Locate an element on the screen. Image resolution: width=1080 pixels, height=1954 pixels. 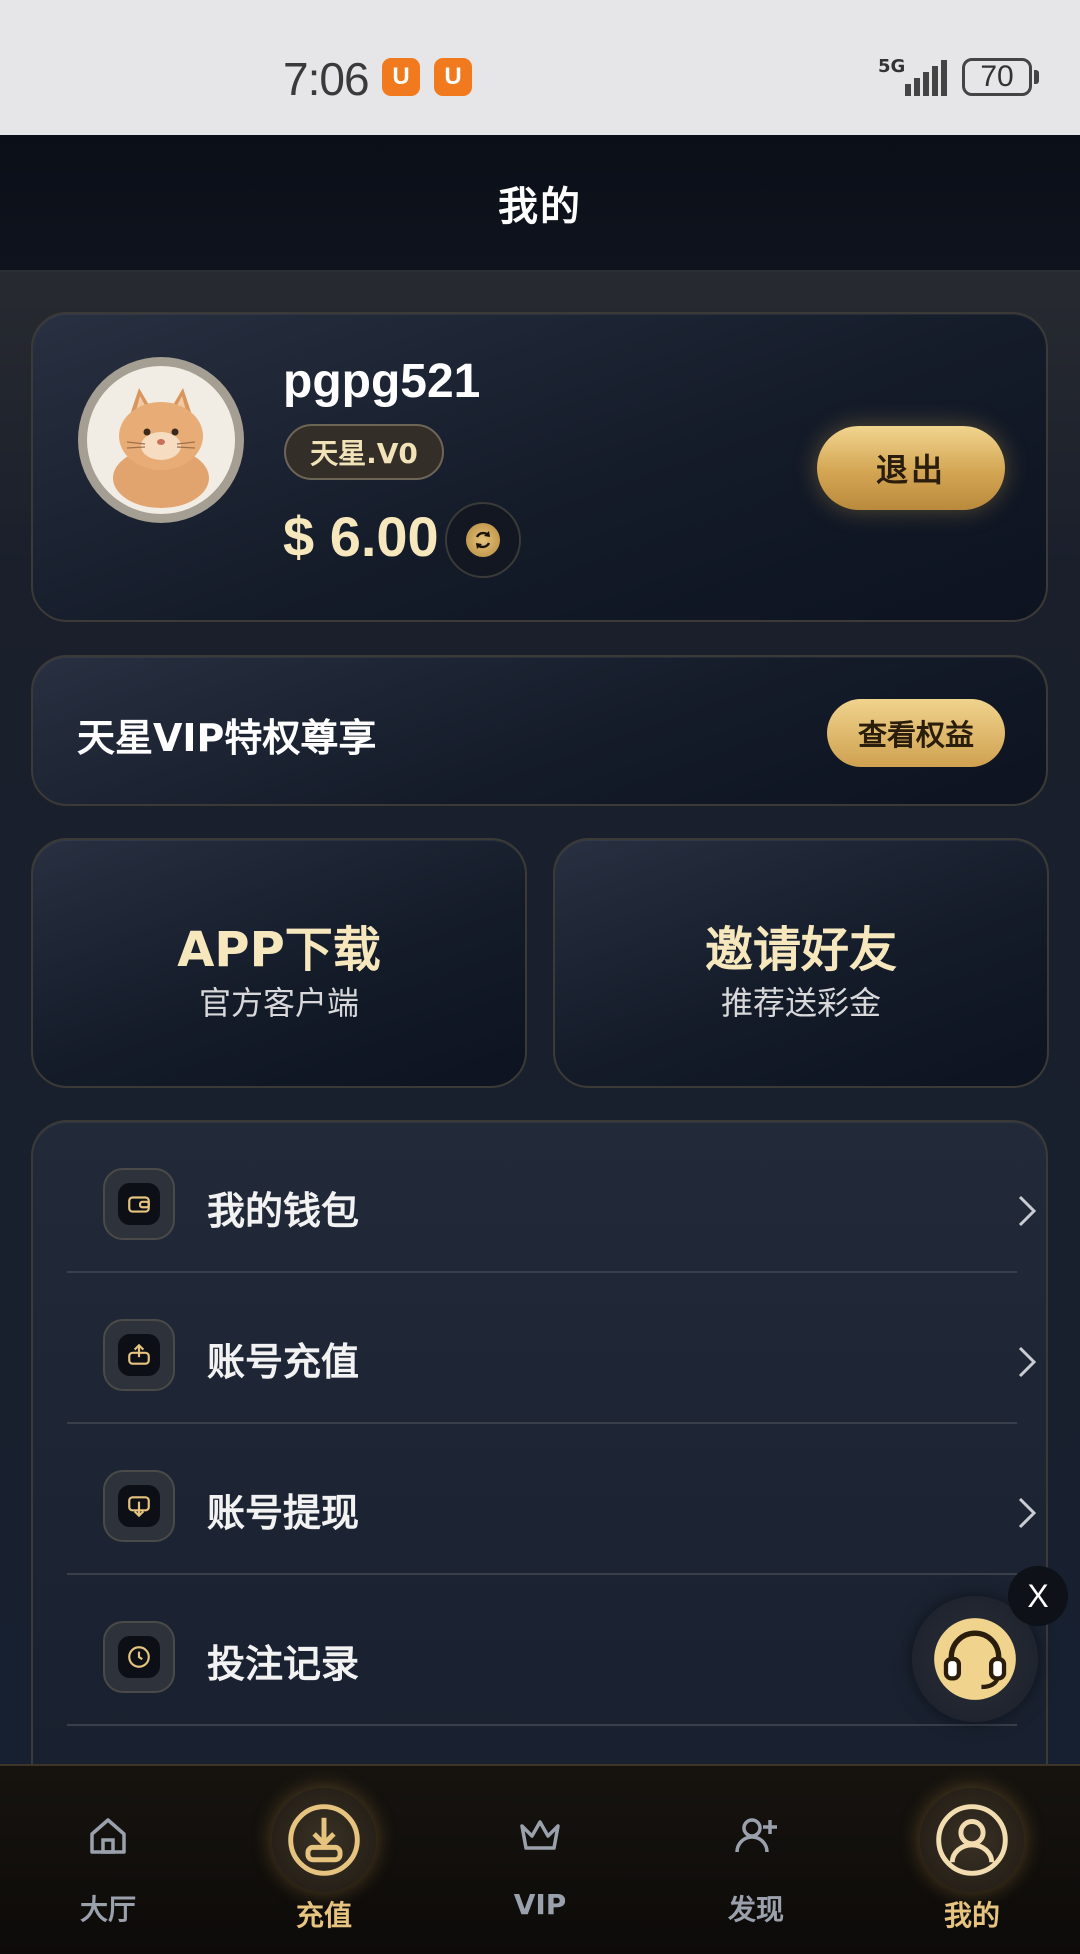
invite-friends-tile: 邀请好友 推荐送彩金 is located at coordinates (801, 963).